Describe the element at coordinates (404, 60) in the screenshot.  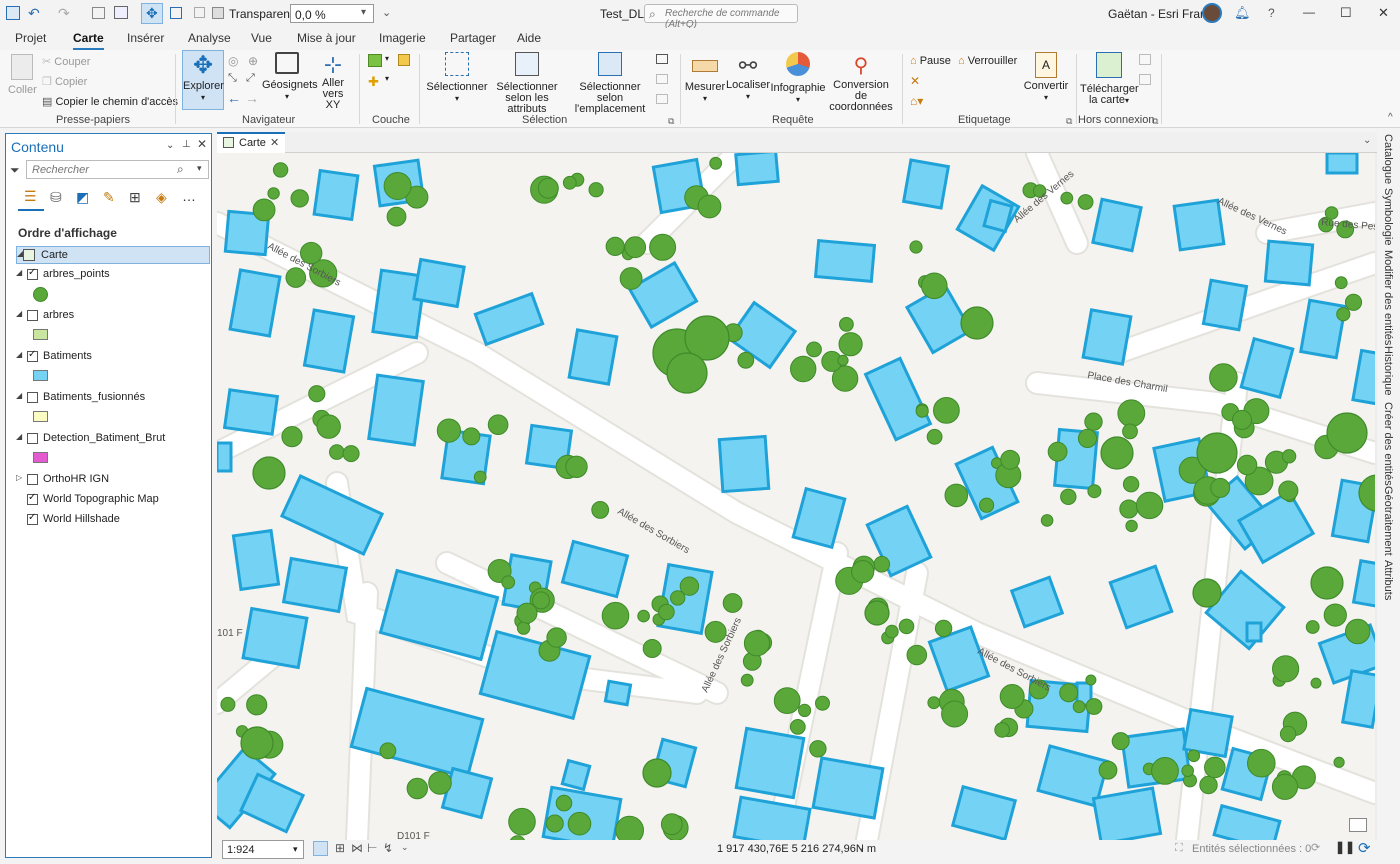
I see `basemap-icon` at that location.